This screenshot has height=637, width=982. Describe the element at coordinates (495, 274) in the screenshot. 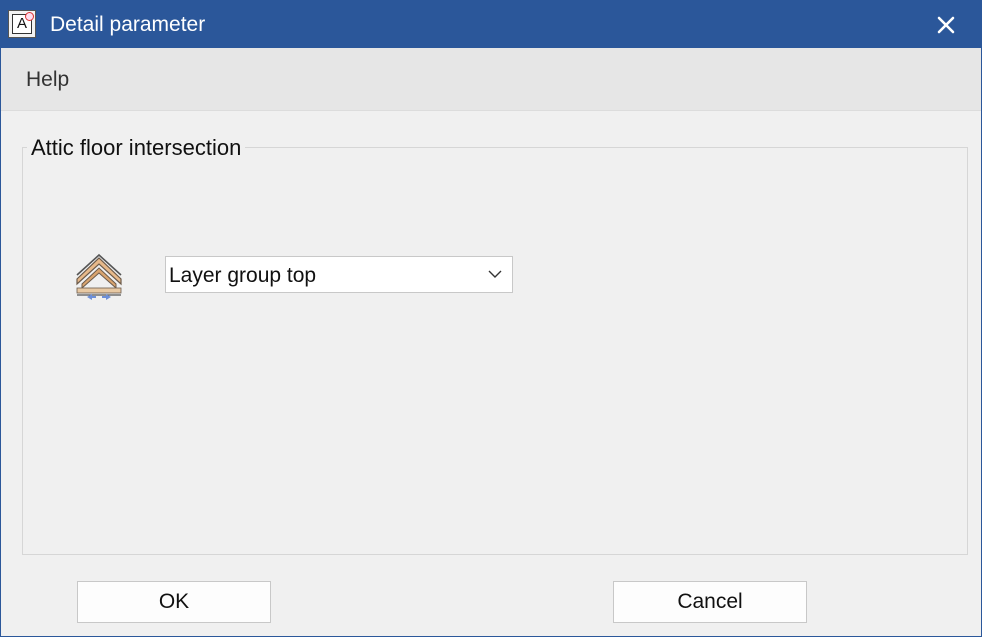

I see `chevron-down-icon` at that location.